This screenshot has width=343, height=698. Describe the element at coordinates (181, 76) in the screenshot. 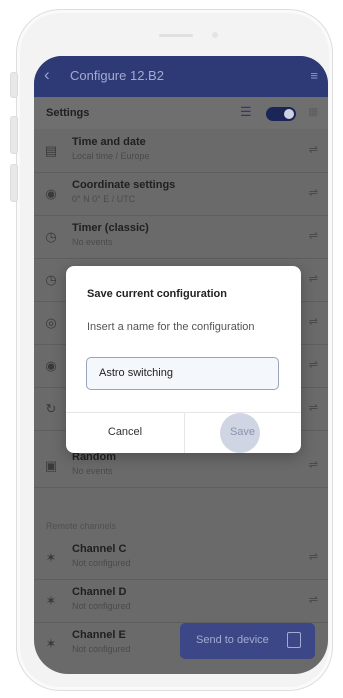

I see `app-bar: ‹ Configure 12.B2 ≡` at that location.